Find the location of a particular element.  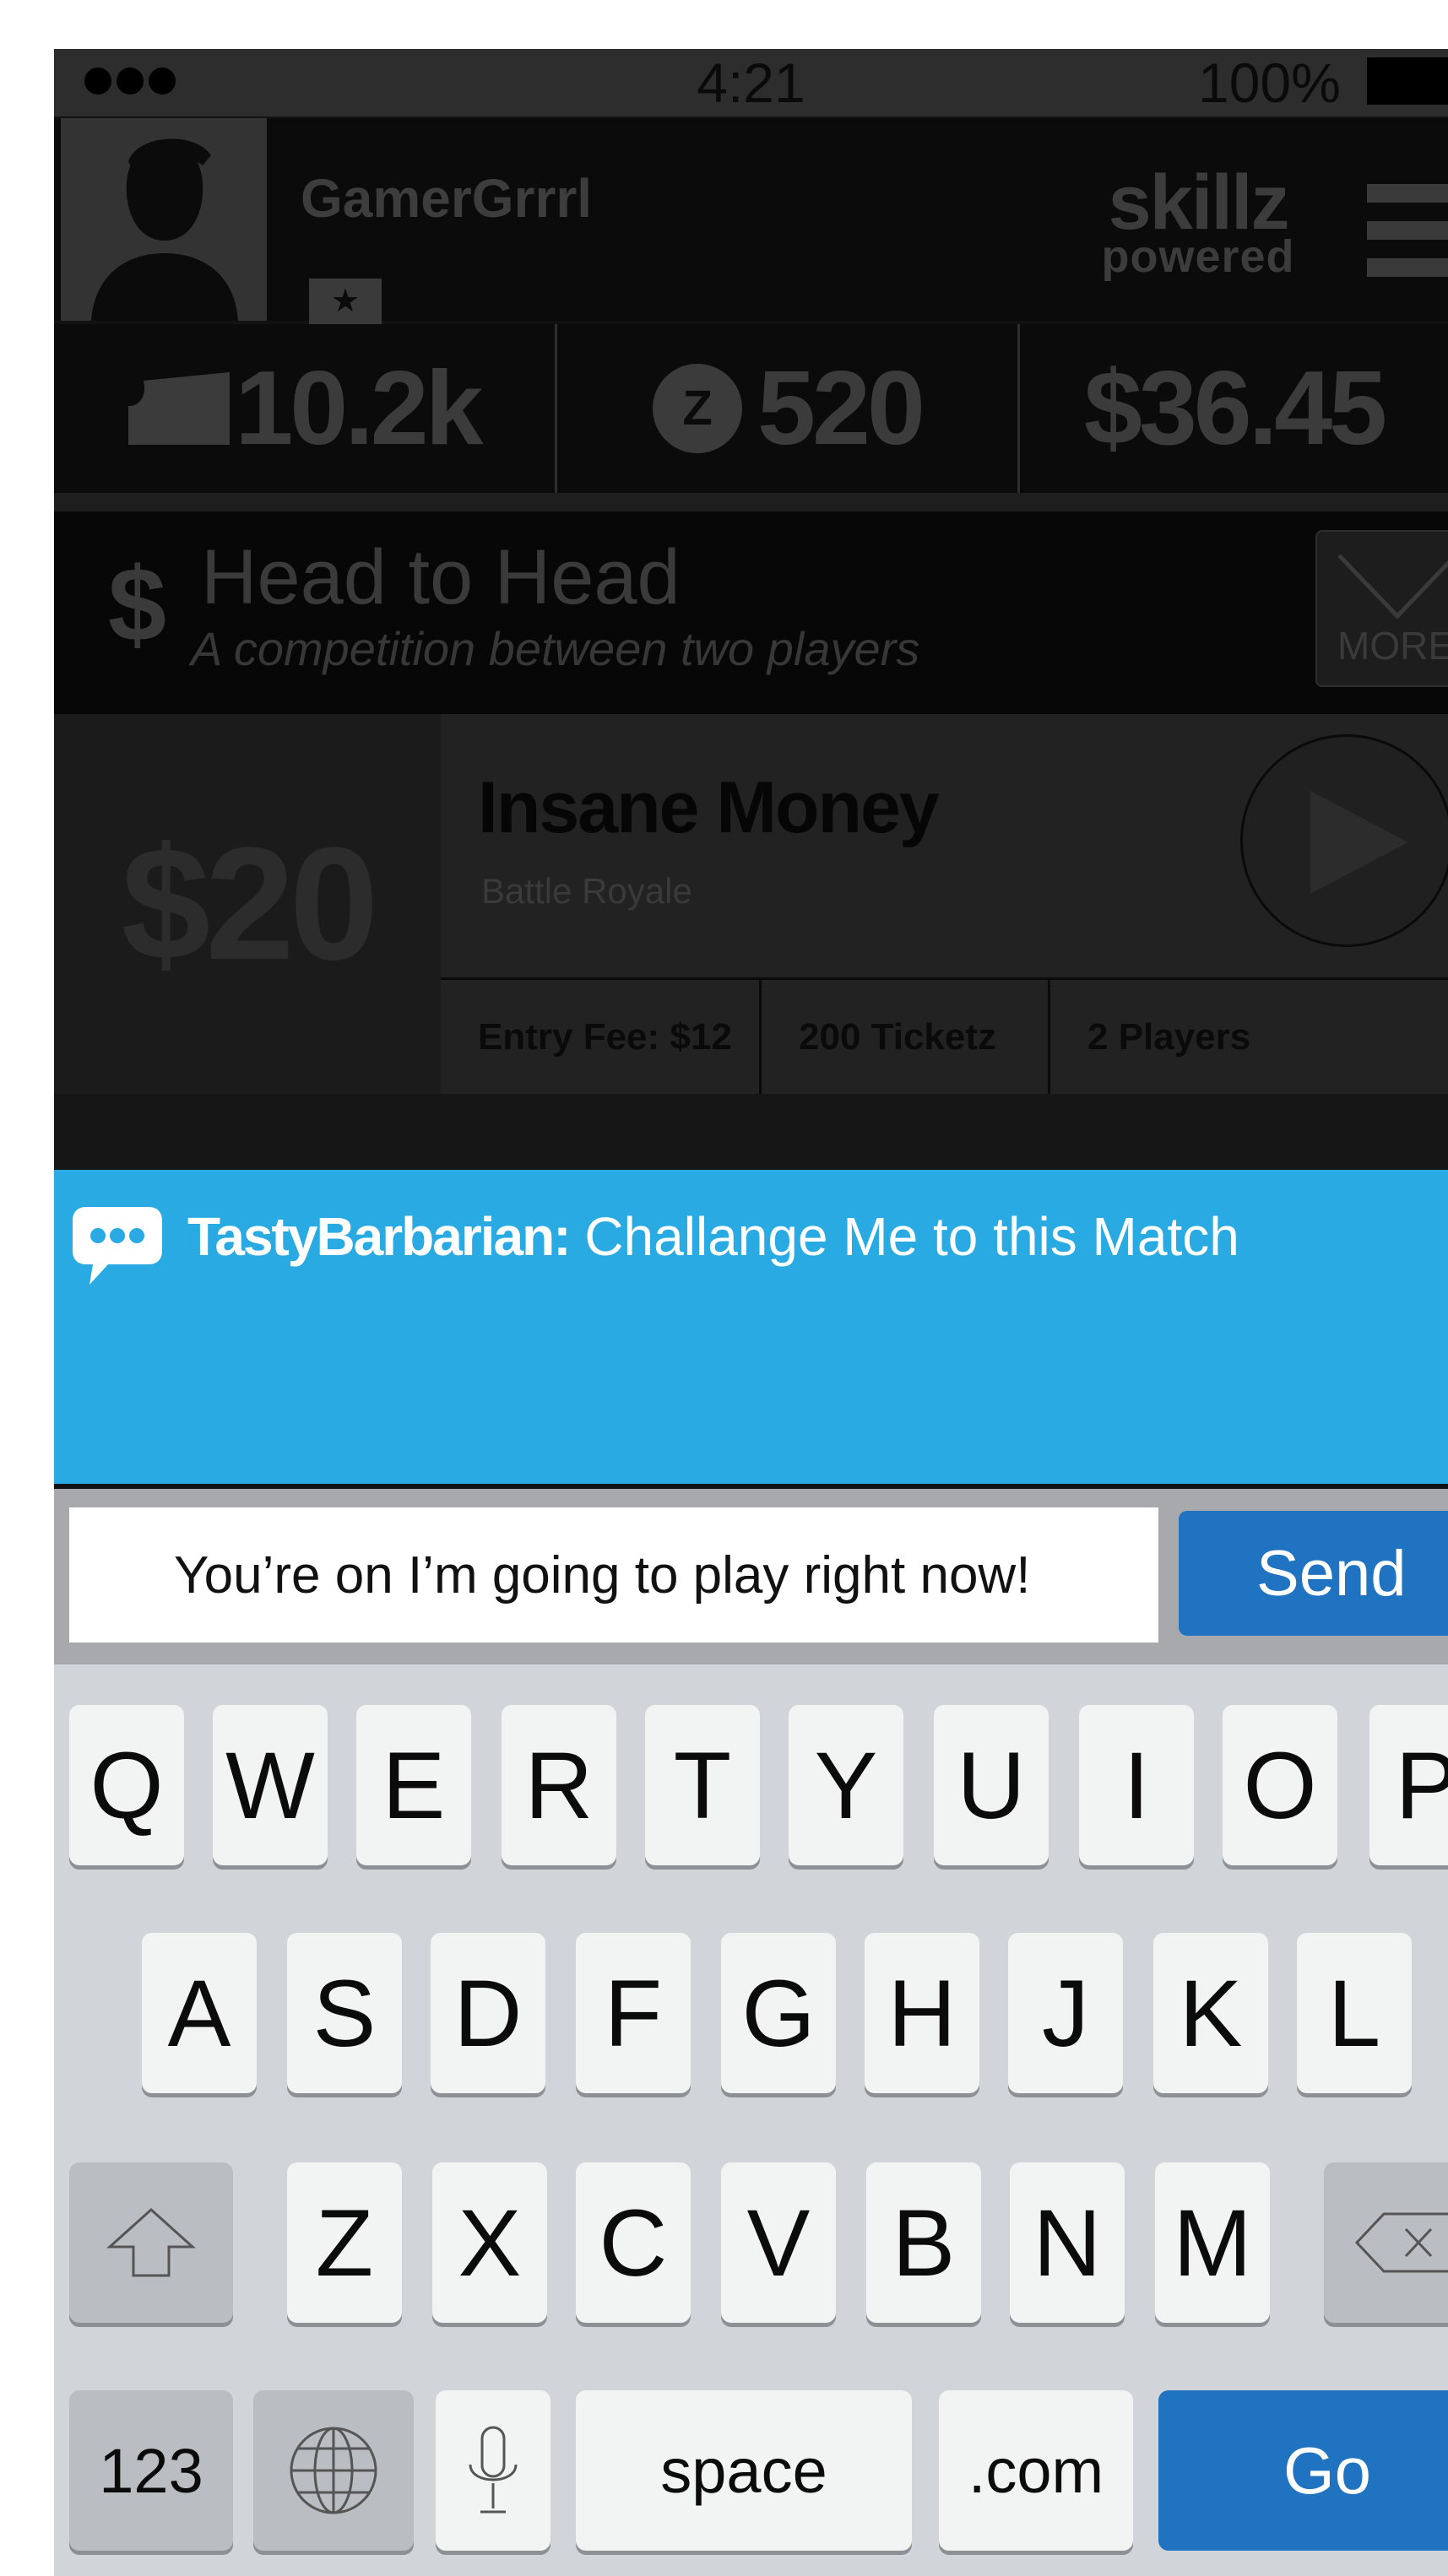

hamburger-menu-icon is located at coordinates (1408, 239).